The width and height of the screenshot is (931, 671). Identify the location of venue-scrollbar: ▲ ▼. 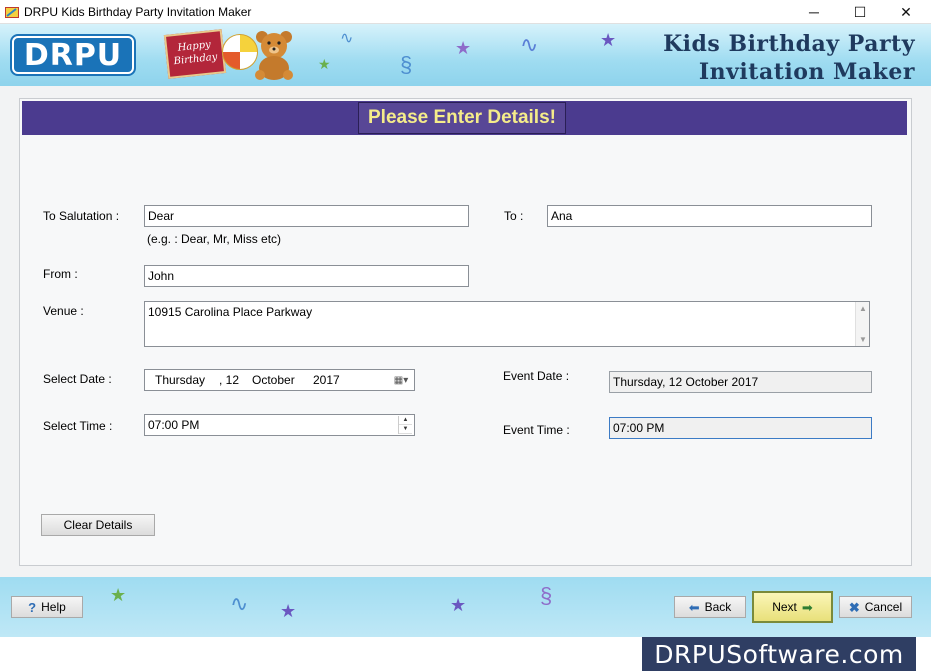
(862, 324).